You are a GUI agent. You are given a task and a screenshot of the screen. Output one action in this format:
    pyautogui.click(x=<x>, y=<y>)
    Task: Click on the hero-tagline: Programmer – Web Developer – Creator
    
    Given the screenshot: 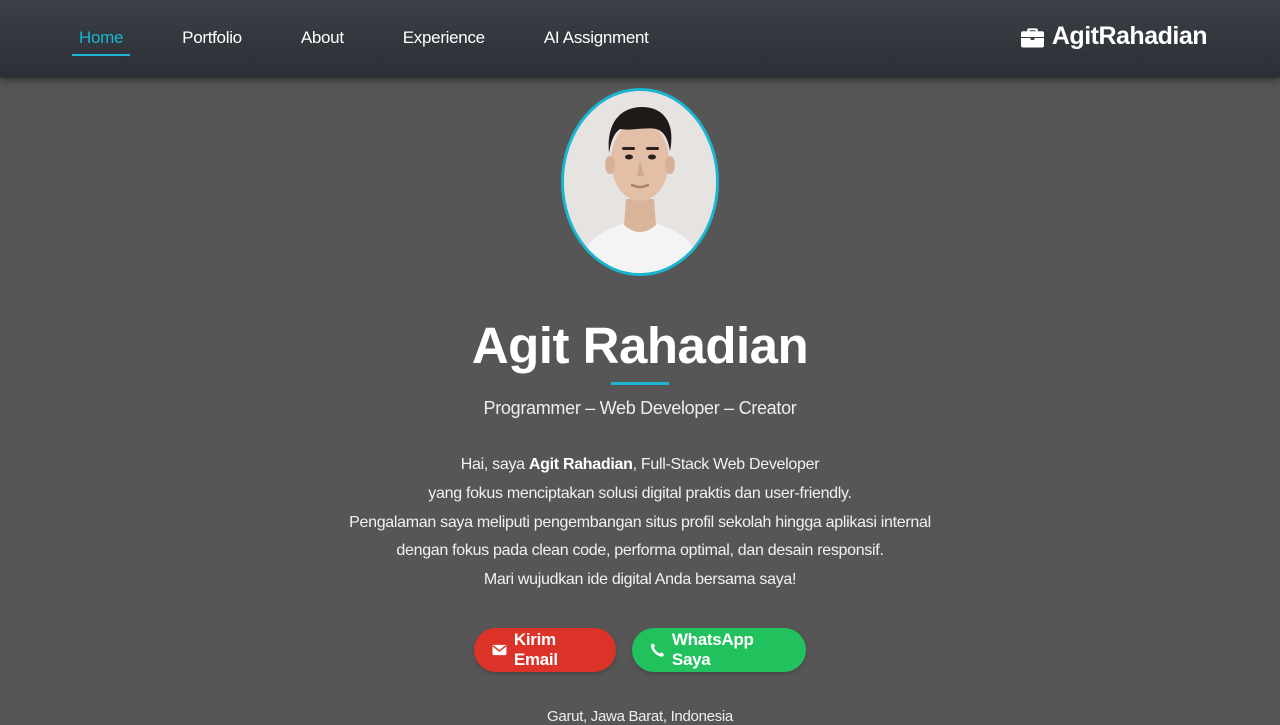 What is the action you would take?
    pyautogui.click(x=640, y=408)
    